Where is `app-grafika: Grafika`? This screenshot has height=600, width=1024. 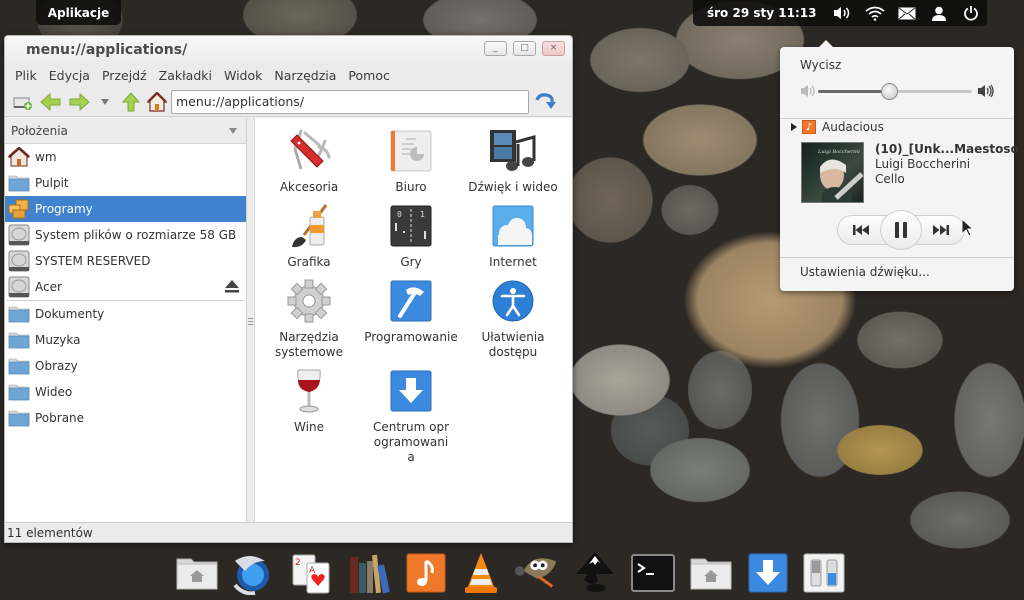 app-grafika: Grafika is located at coordinates (309, 235).